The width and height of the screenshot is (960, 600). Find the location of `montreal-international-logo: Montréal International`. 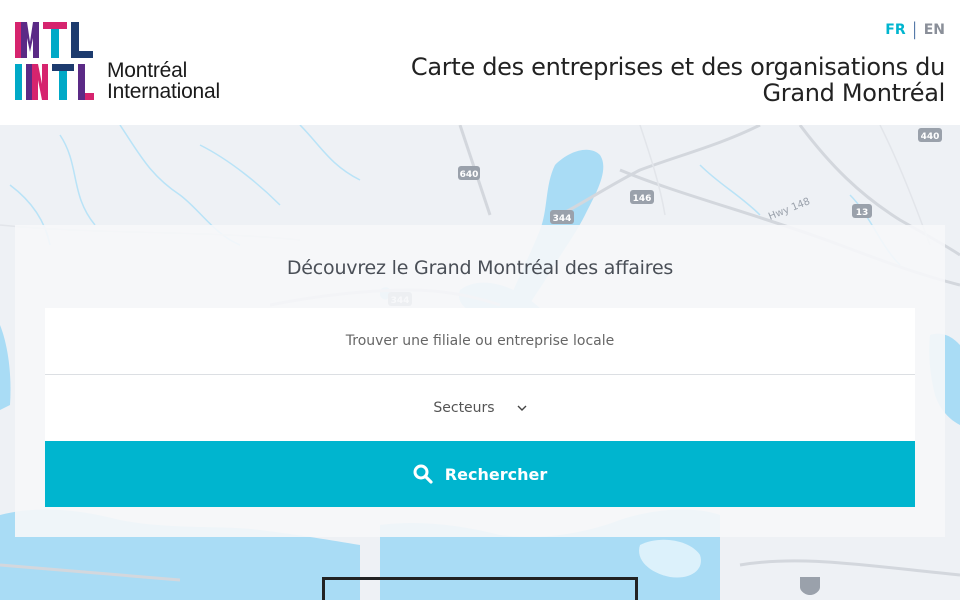

montreal-international-logo: Montréal International is located at coordinates (130, 62).